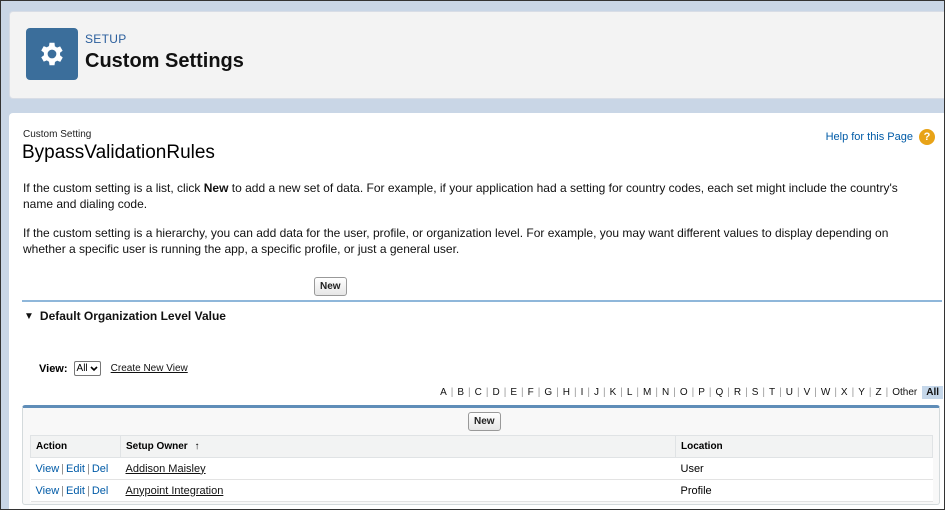 Image resolution: width=945 pixels, height=510 pixels. I want to click on location-cell: Profile, so click(804, 490).